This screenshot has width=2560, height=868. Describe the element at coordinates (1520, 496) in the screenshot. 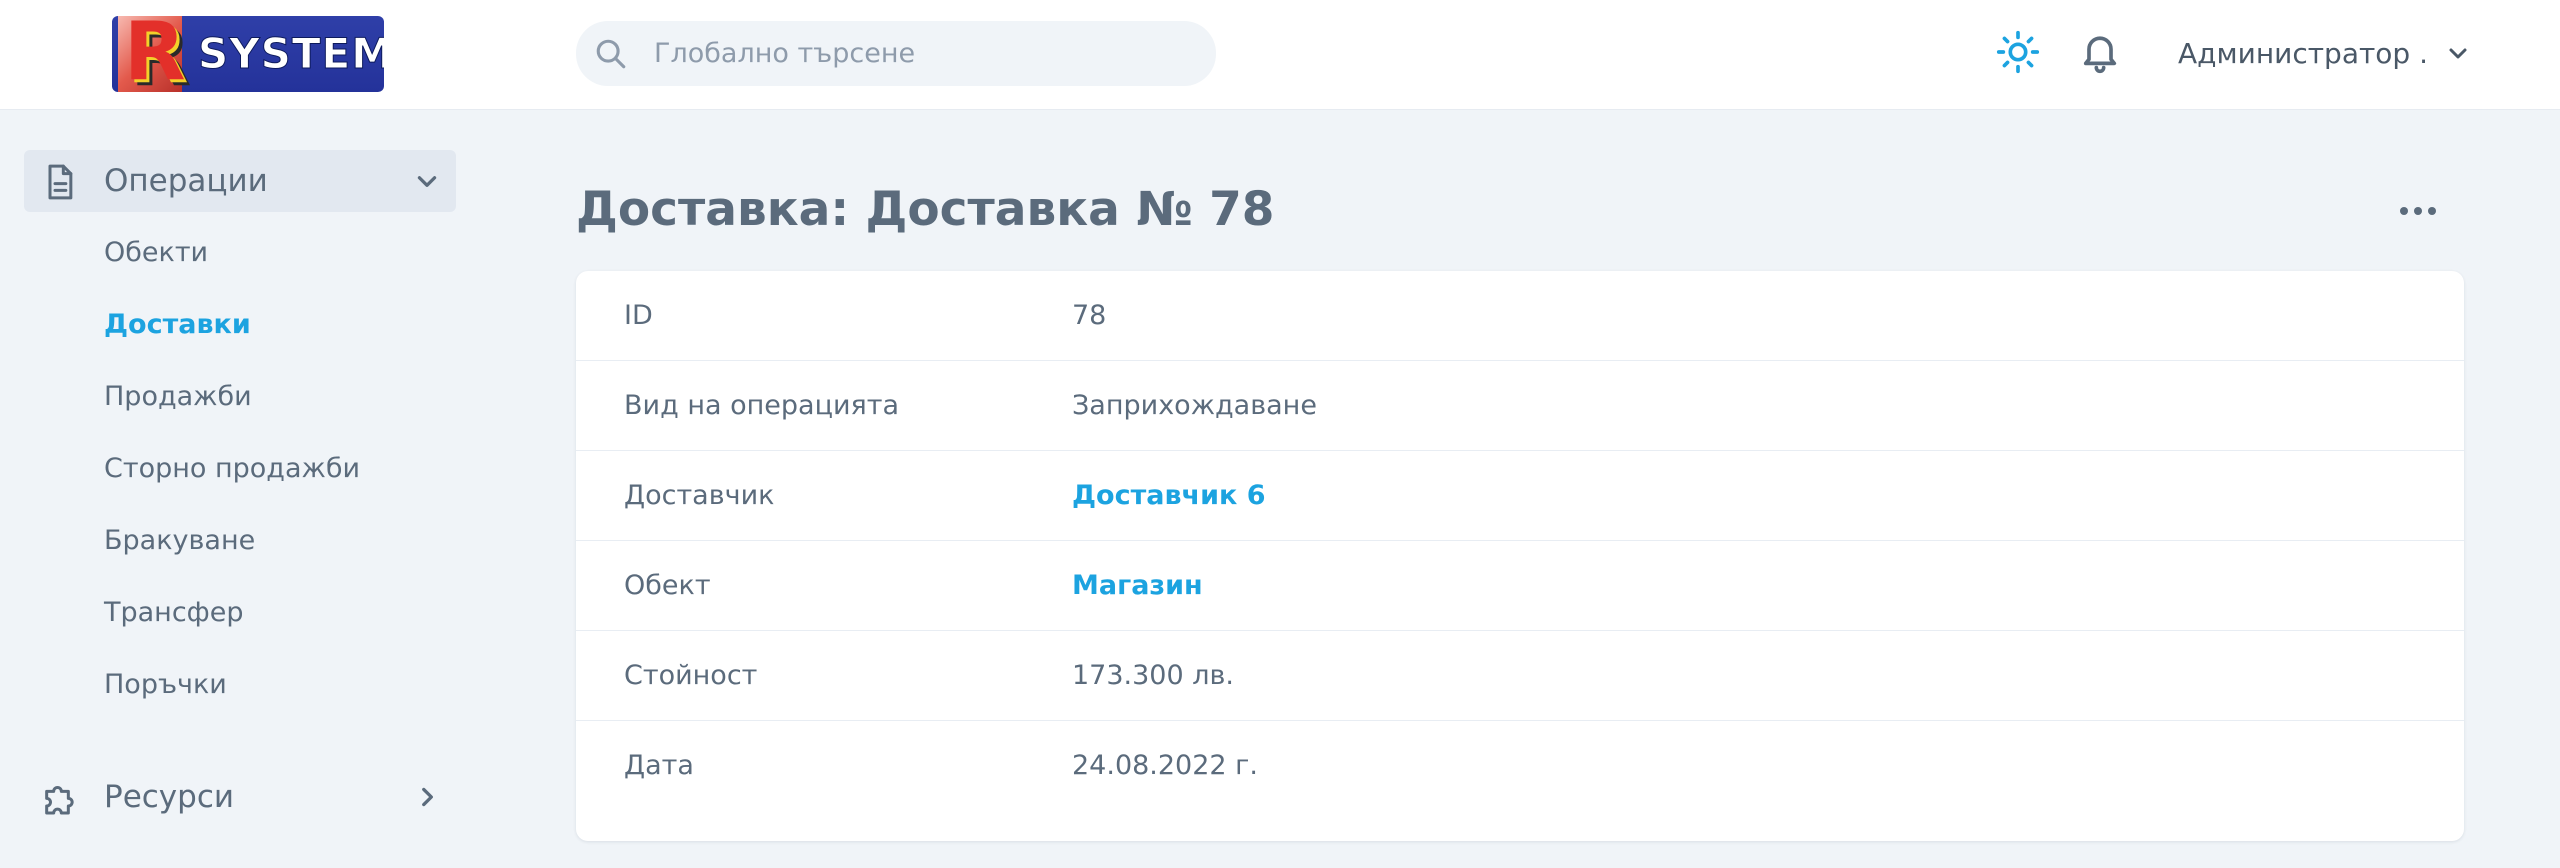

I see `detail-row-supplier: Доставчик Доставчик 6` at that location.